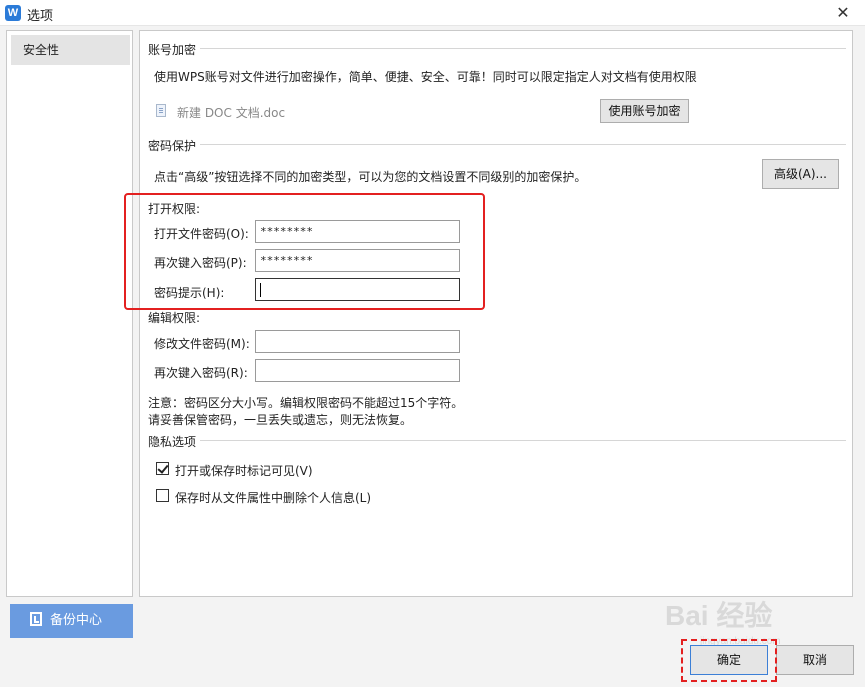  Describe the element at coordinates (201, 373) in the screenshot. I see `confirm-modify-password-label: 再次键入密码(R):` at that location.